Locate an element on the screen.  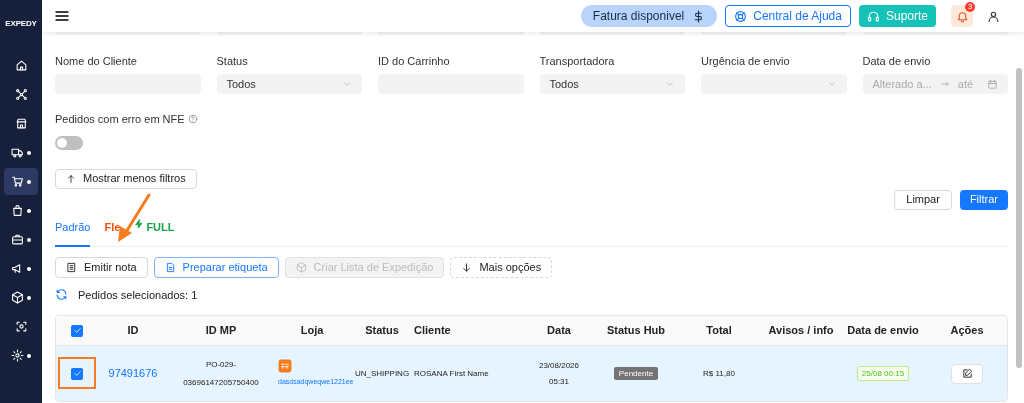
filter-label: Urgência de envio is located at coordinates (746, 61).